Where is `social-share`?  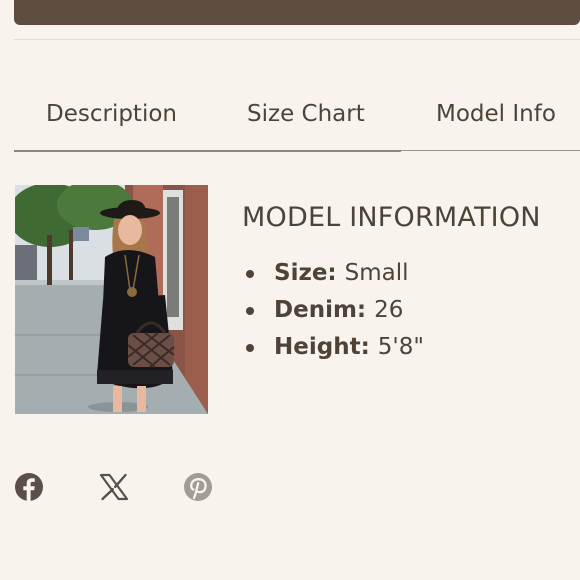
social-share is located at coordinates (124, 489).